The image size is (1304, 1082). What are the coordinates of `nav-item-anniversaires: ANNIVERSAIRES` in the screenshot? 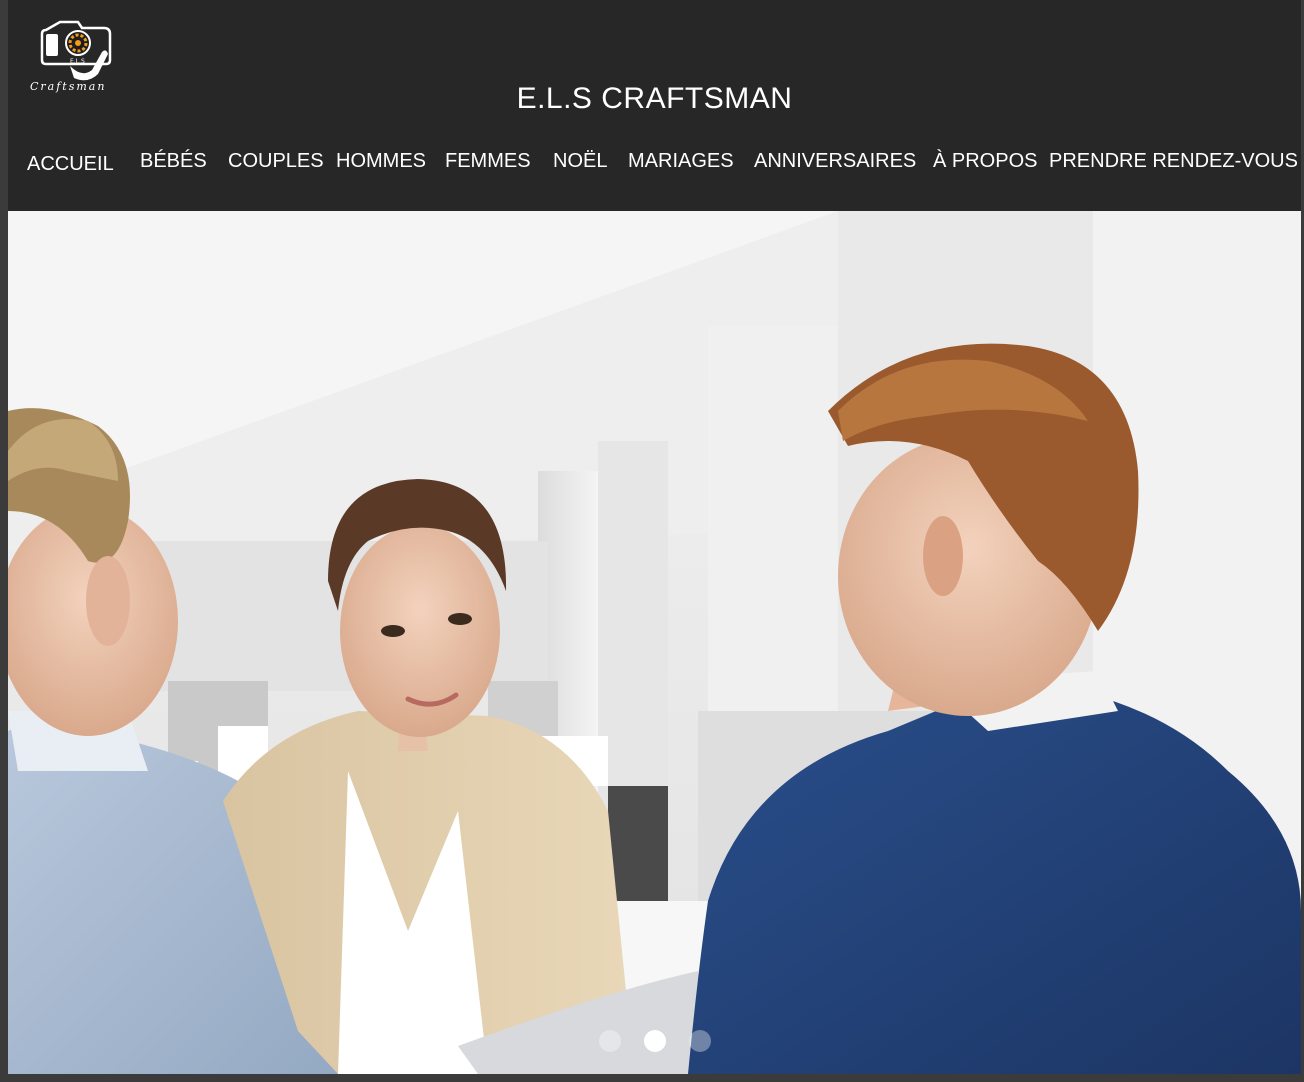 It's located at (835, 161).